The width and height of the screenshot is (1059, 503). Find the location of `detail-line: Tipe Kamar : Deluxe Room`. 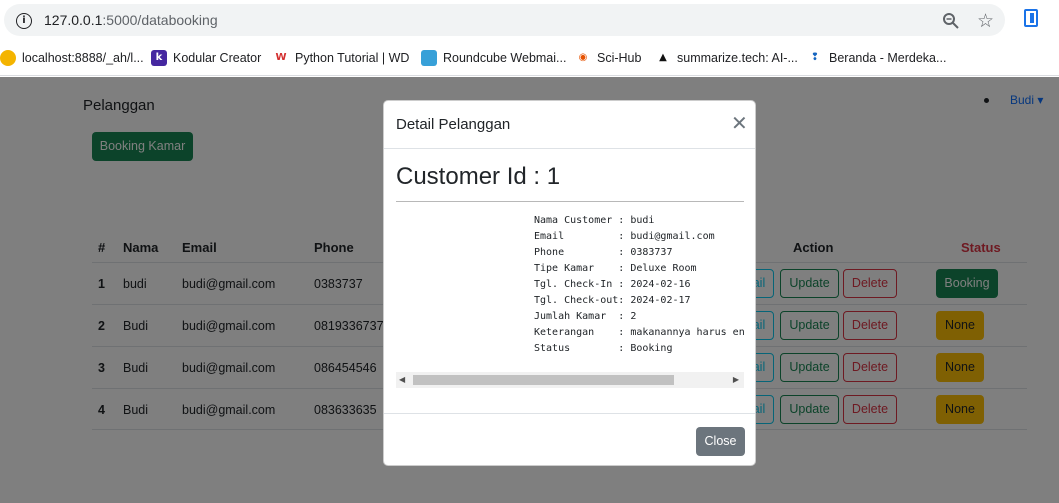

detail-line: Tipe Kamar : Deluxe Room is located at coordinates (615, 268).